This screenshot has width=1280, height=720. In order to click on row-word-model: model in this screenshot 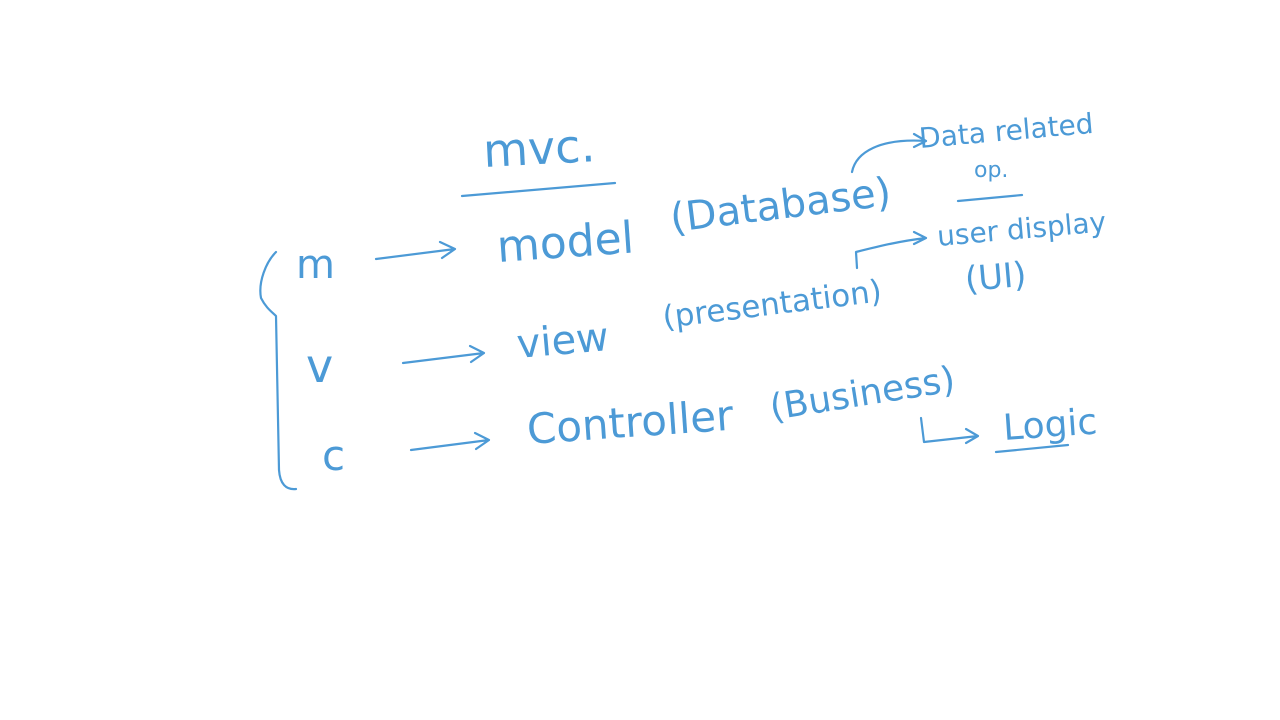, I will do `click(565, 243)`.